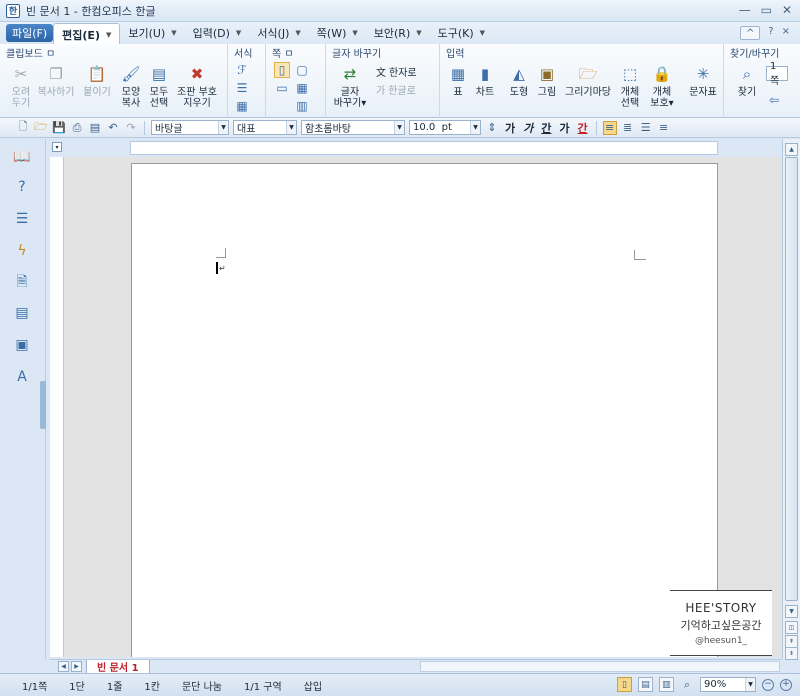 The width and height of the screenshot is (800, 696). Describe the element at coordinates (396, 89) in the screenshot. I see `to-hangul-button: 가 한글로` at that location.